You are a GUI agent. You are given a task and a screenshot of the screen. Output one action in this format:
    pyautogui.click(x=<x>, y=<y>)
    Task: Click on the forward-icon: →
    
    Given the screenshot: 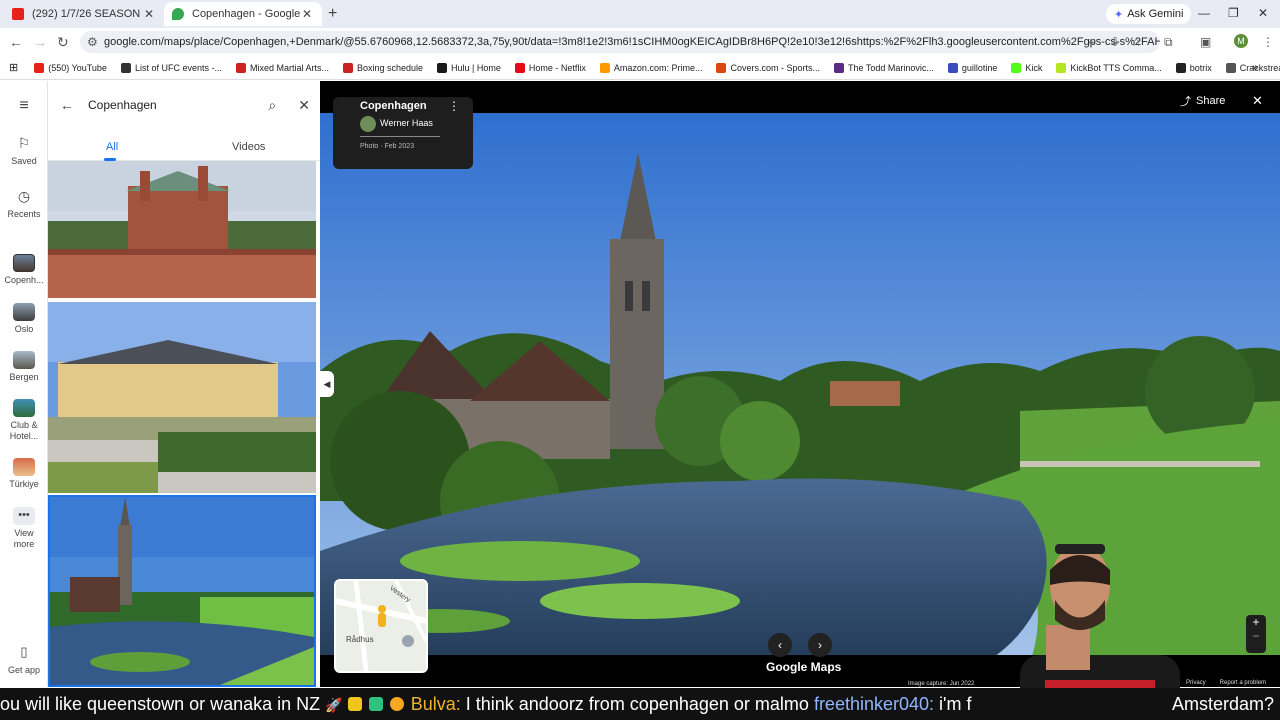 What is the action you would take?
    pyautogui.click(x=40, y=42)
    